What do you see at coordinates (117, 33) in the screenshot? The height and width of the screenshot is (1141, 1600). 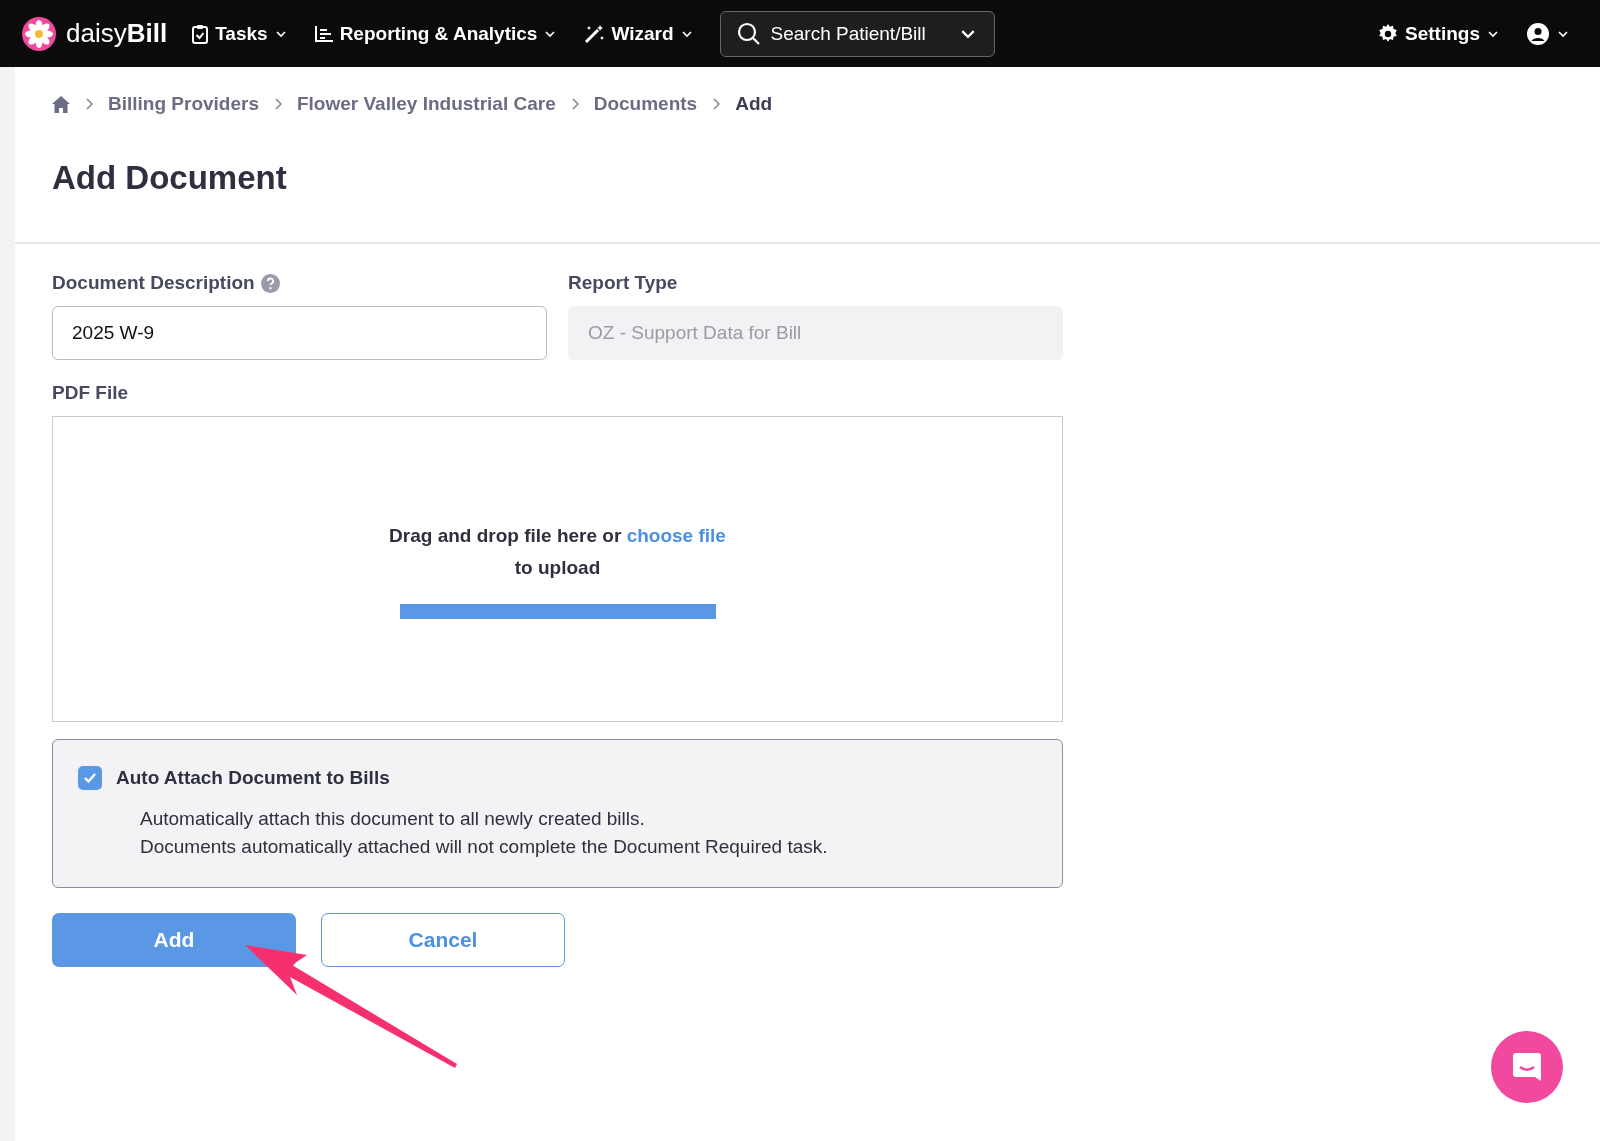 I see `brand-name: daisyBill` at bounding box center [117, 33].